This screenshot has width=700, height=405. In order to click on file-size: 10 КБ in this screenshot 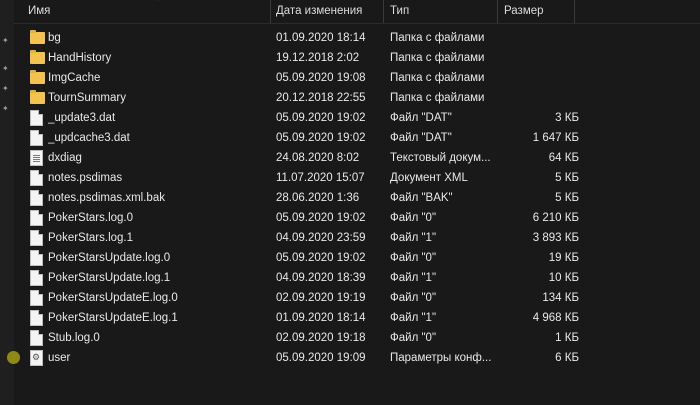, I will do `click(563, 278)`.